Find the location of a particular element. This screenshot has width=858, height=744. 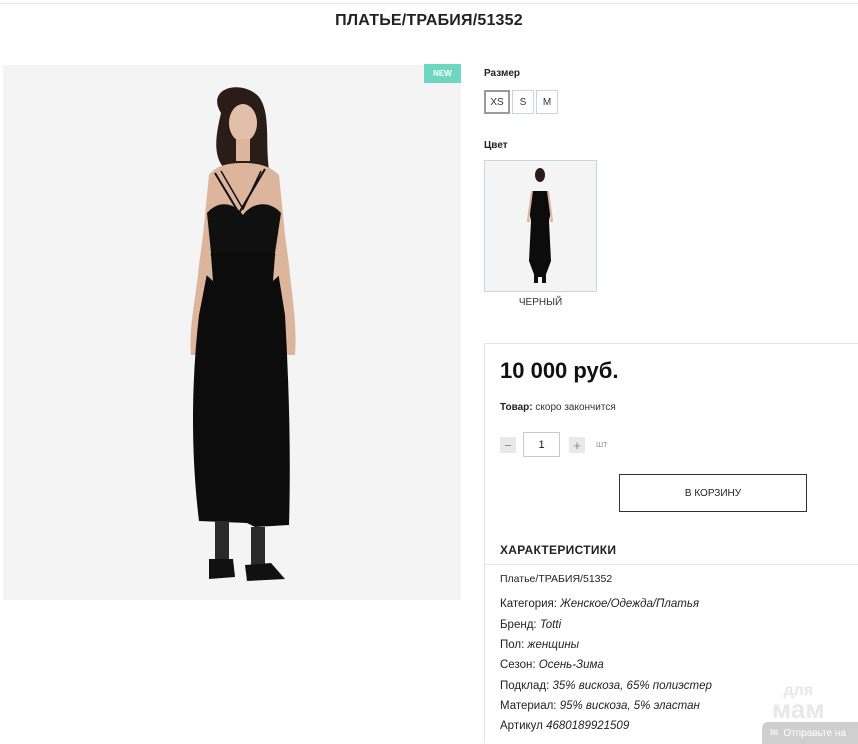

color-swatch-black is located at coordinates (540, 226).